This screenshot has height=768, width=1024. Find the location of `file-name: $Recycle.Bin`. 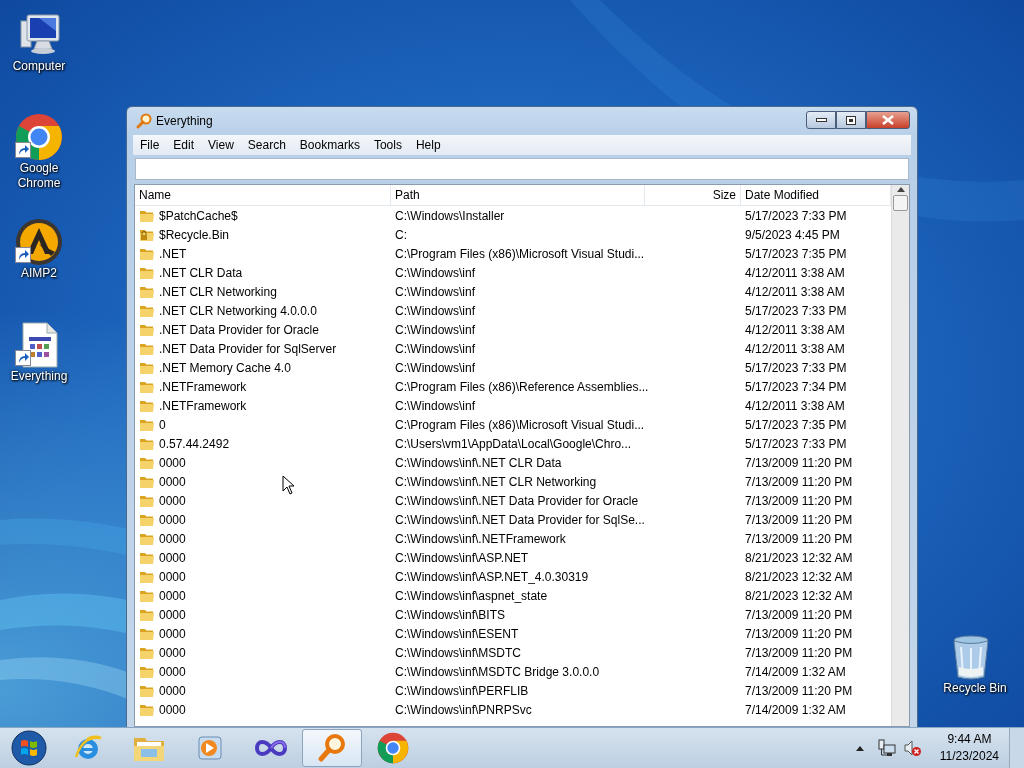

file-name: $Recycle.Bin is located at coordinates (194, 234).